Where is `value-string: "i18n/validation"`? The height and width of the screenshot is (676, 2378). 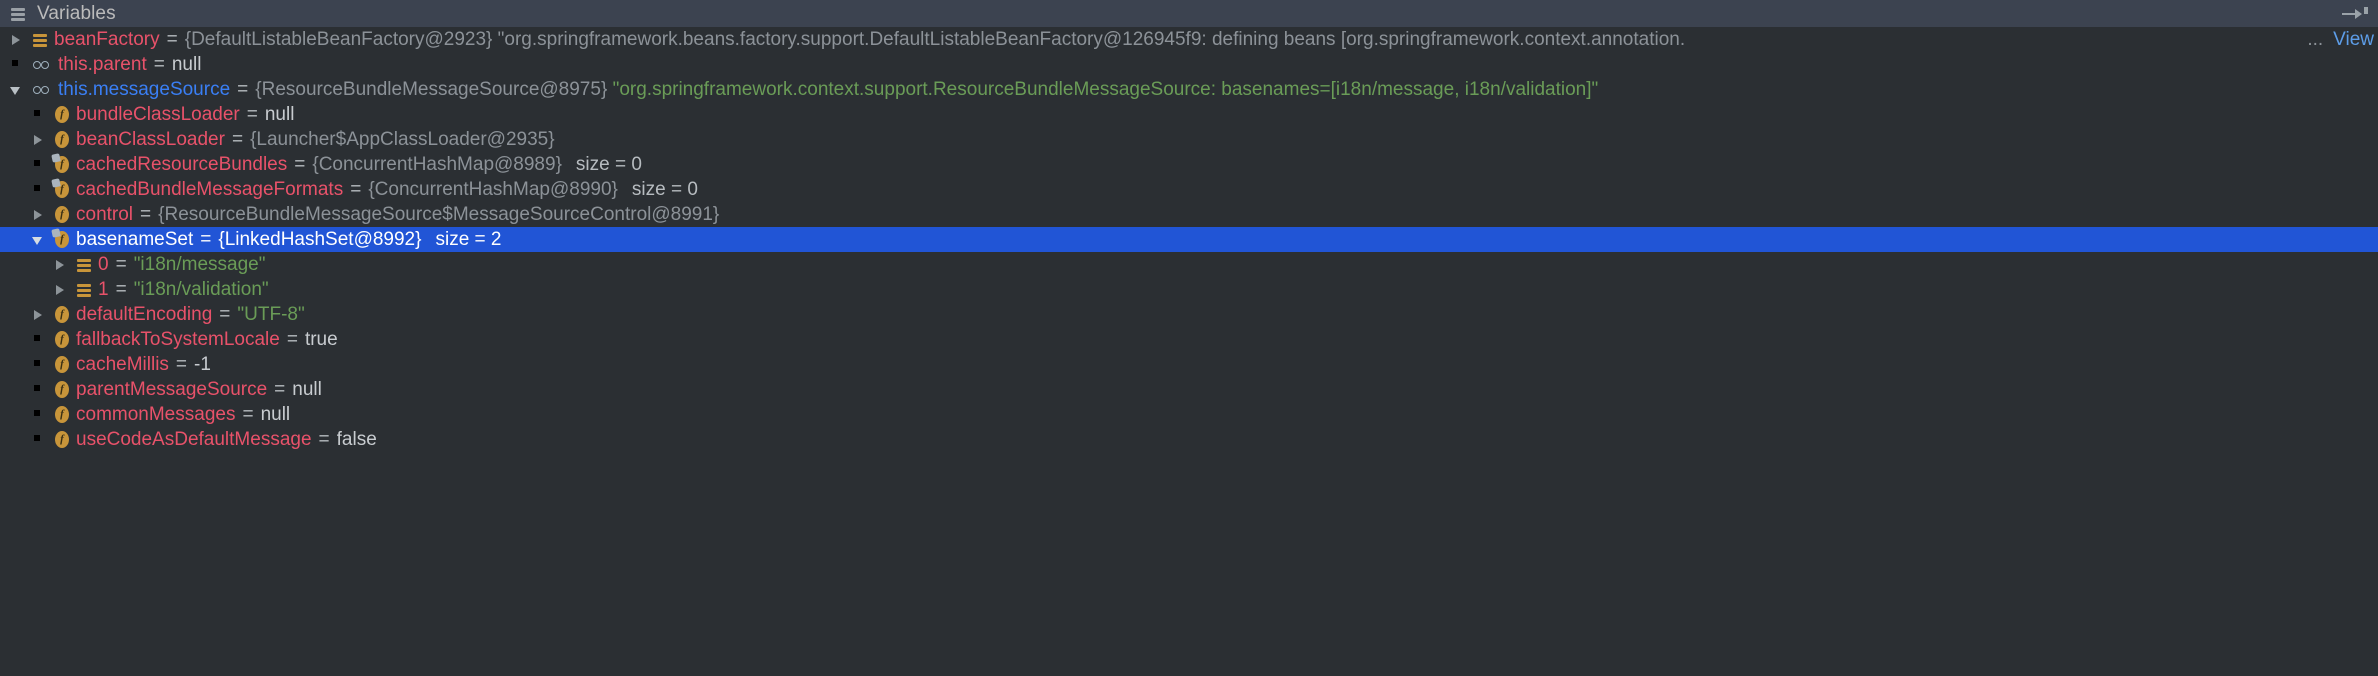
value-string: "i18n/validation" is located at coordinates (201, 289).